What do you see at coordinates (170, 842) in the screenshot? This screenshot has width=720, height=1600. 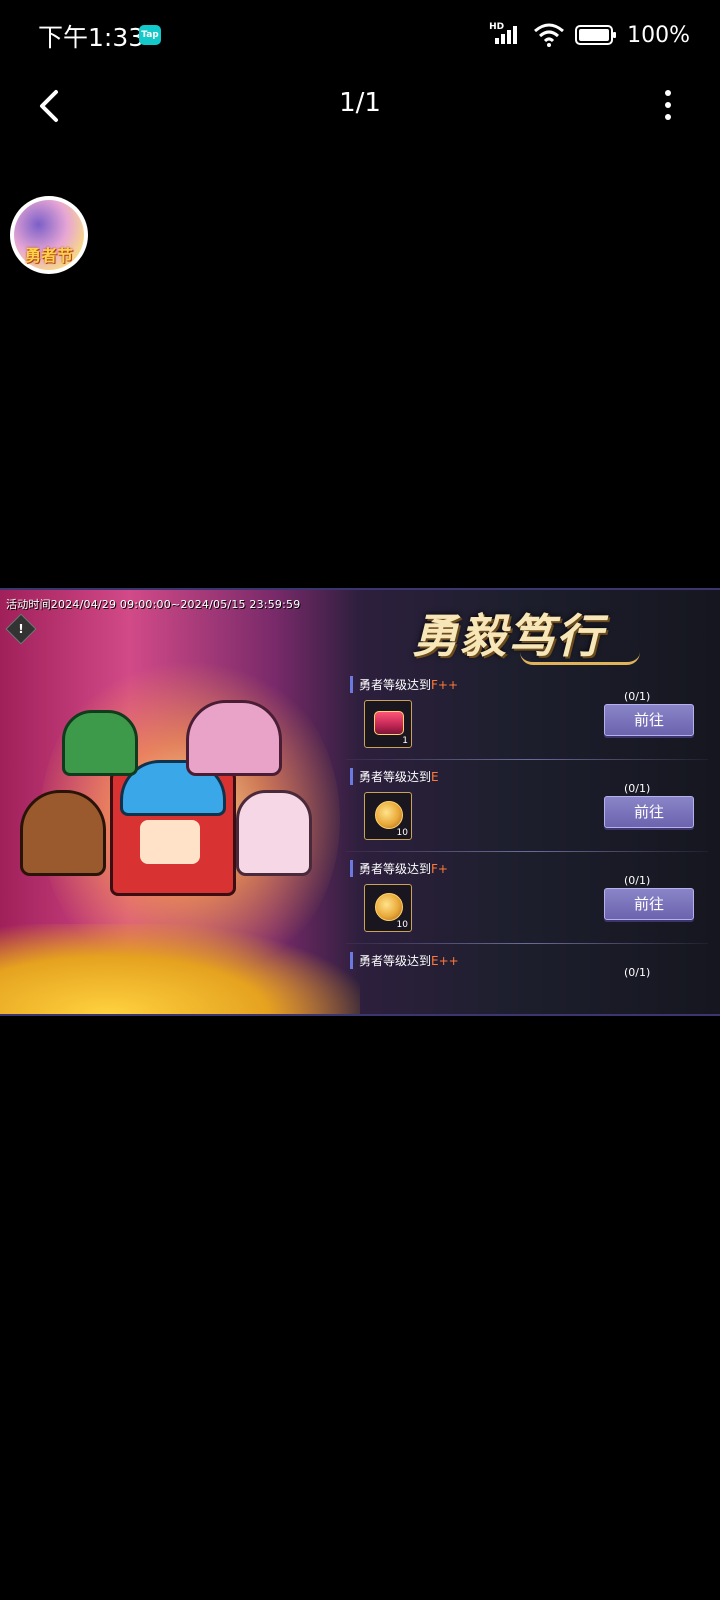 I see `hero-face` at bounding box center [170, 842].